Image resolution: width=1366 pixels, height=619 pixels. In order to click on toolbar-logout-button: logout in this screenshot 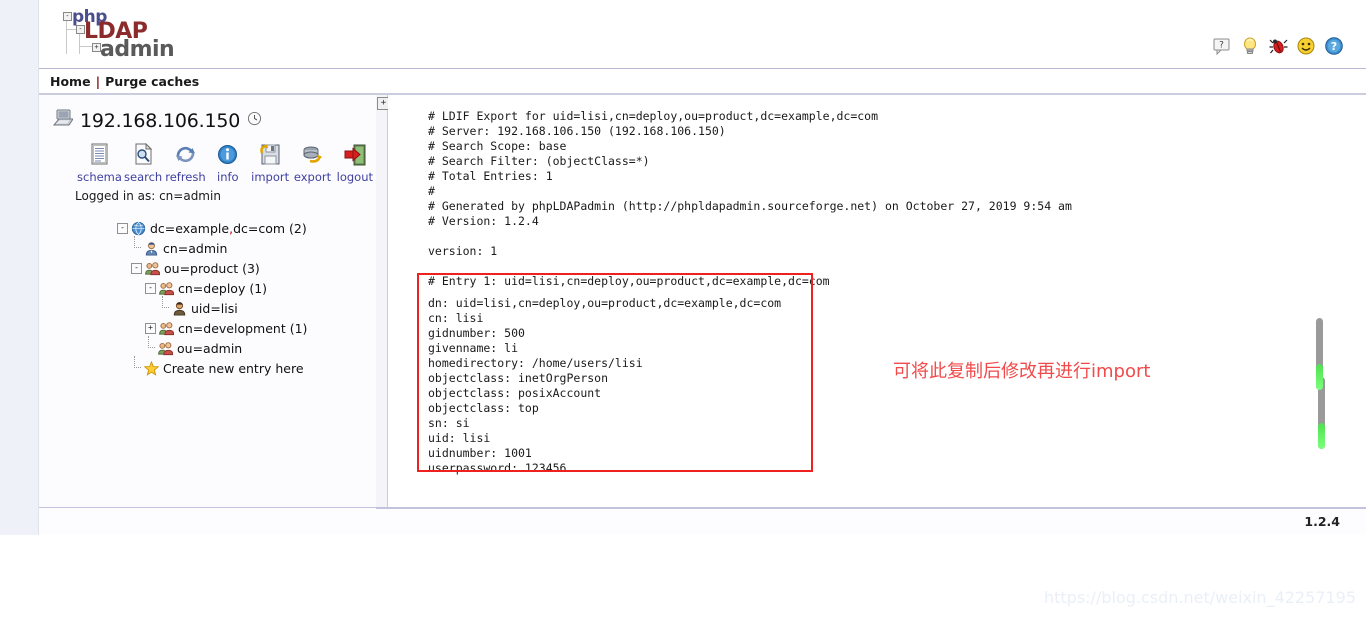, I will do `click(355, 163)`.